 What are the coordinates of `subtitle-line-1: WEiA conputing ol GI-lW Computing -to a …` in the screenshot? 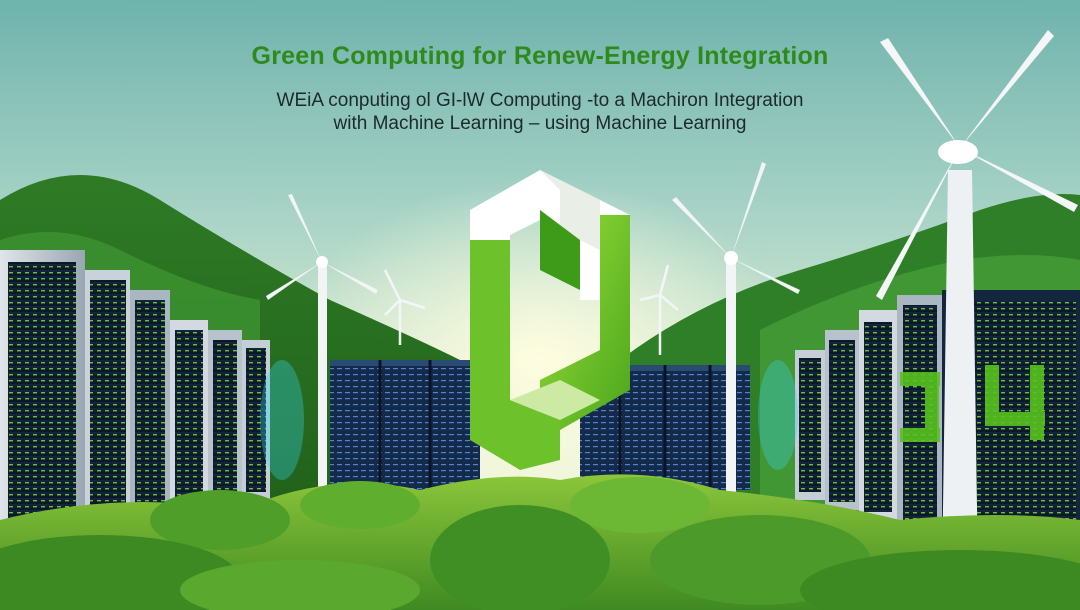 It's located at (540, 100).